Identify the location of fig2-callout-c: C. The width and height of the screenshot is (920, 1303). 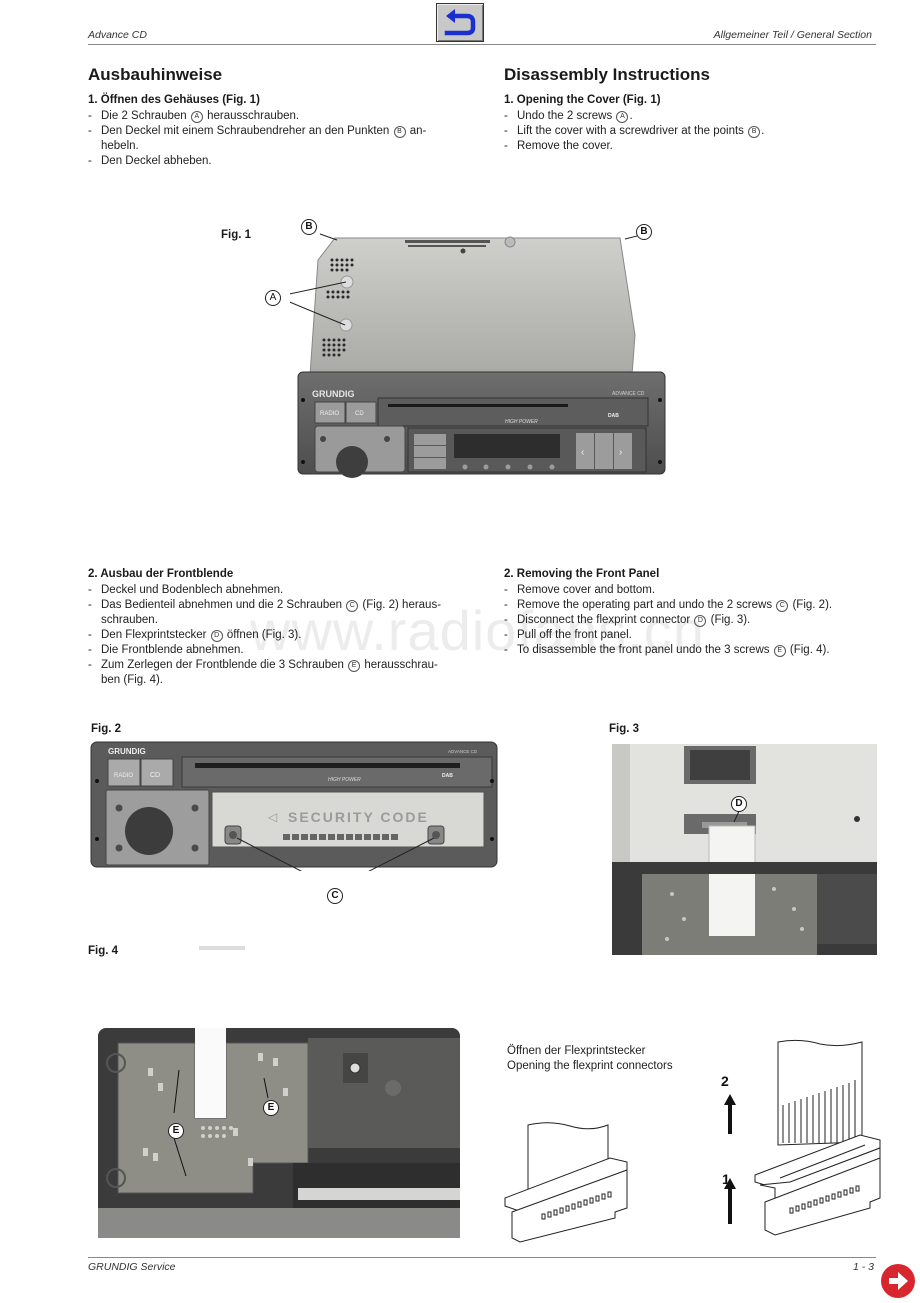
(335, 896).